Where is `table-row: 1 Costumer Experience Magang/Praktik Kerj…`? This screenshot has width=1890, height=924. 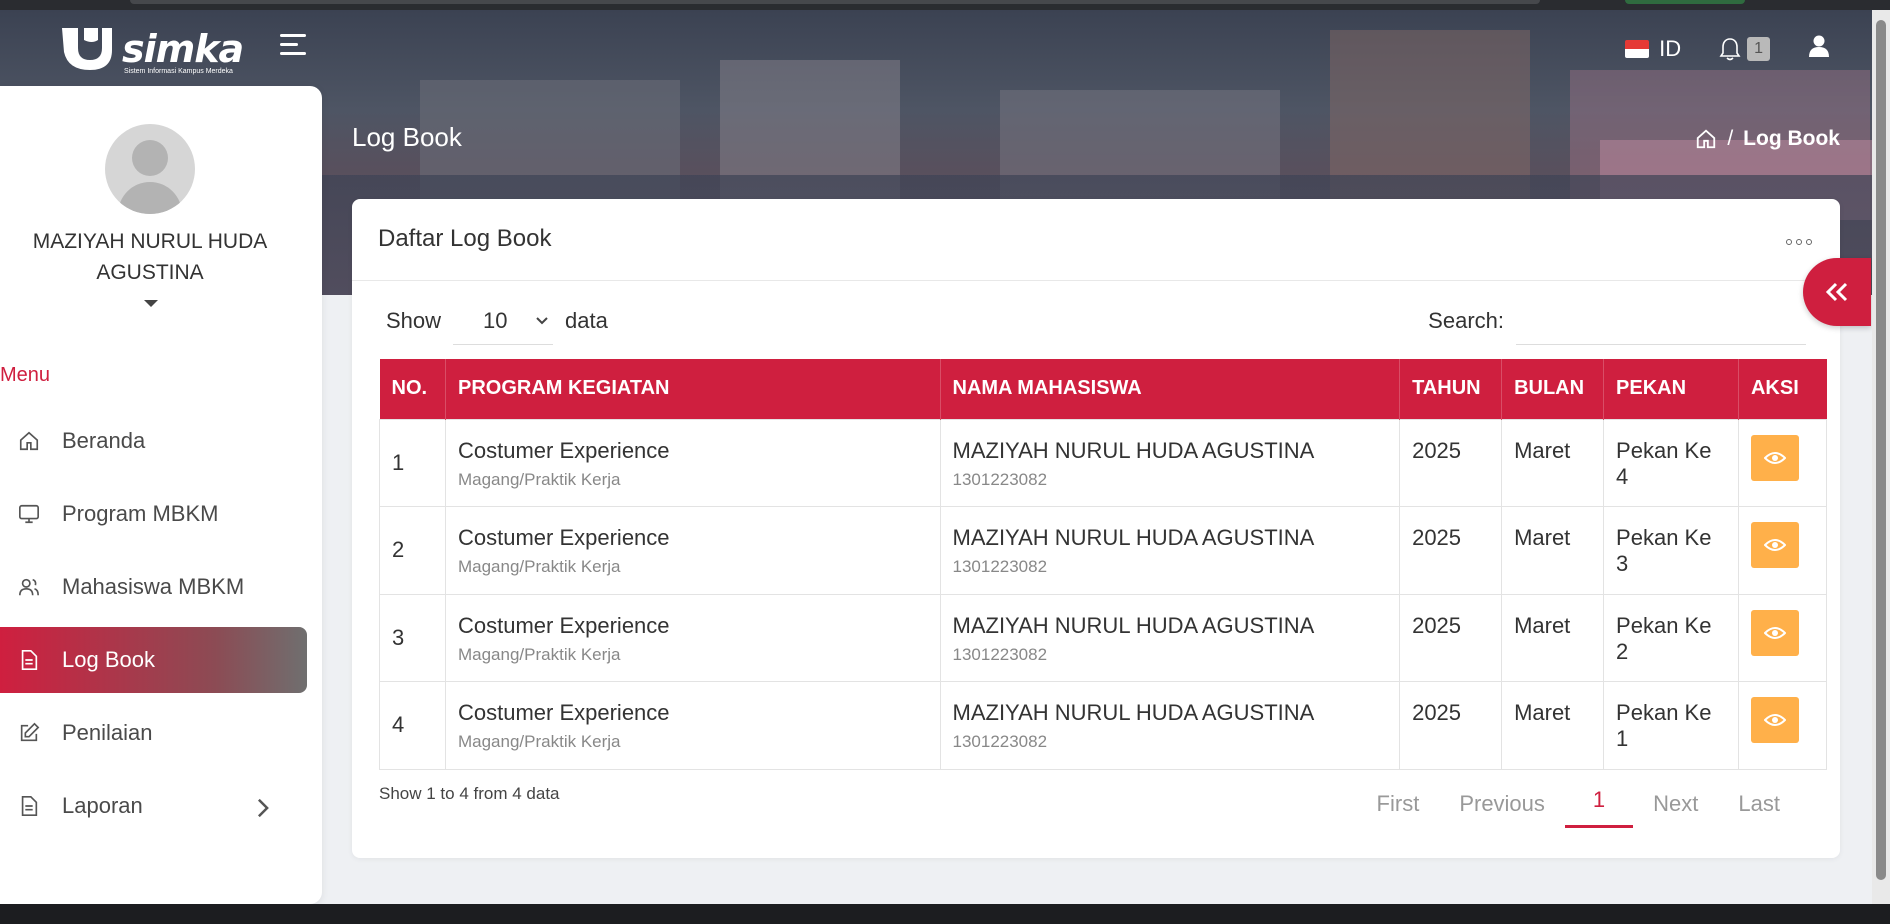
table-row: 1 Costumer Experience Magang/Praktik Kerj… is located at coordinates (1103, 462).